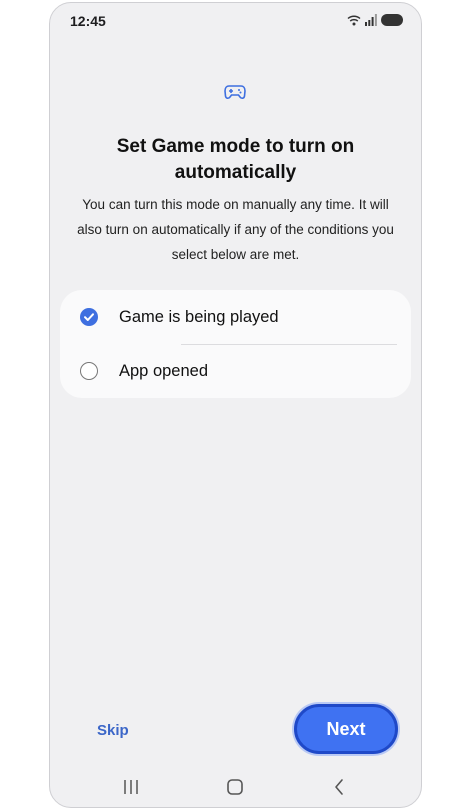 The width and height of the screenshot is (470, 810). What do you see at coordinates (235, 21) in the screenshot?
I see `status-bar: 12:45` at bounding box center [235, 21].